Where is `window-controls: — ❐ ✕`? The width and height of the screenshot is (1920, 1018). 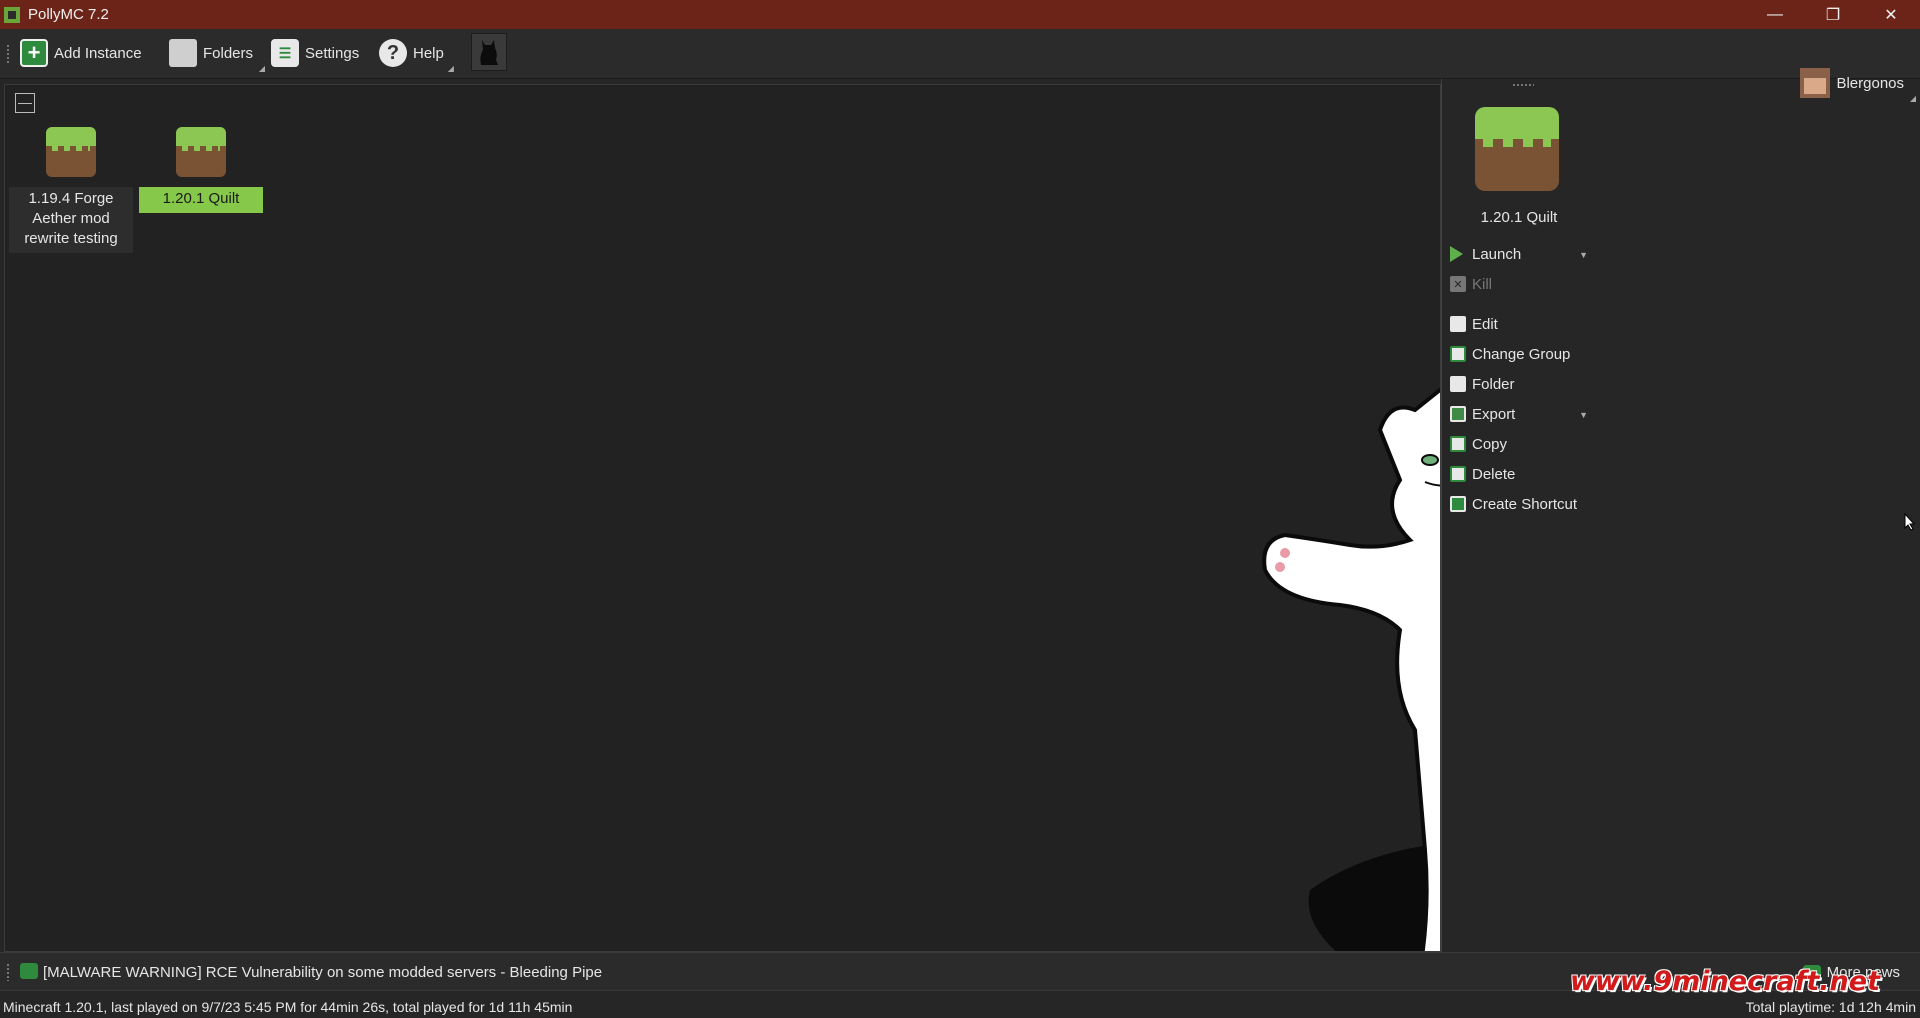 window-controls: — ❐ ✕ is located at coordinates (1833, 14).